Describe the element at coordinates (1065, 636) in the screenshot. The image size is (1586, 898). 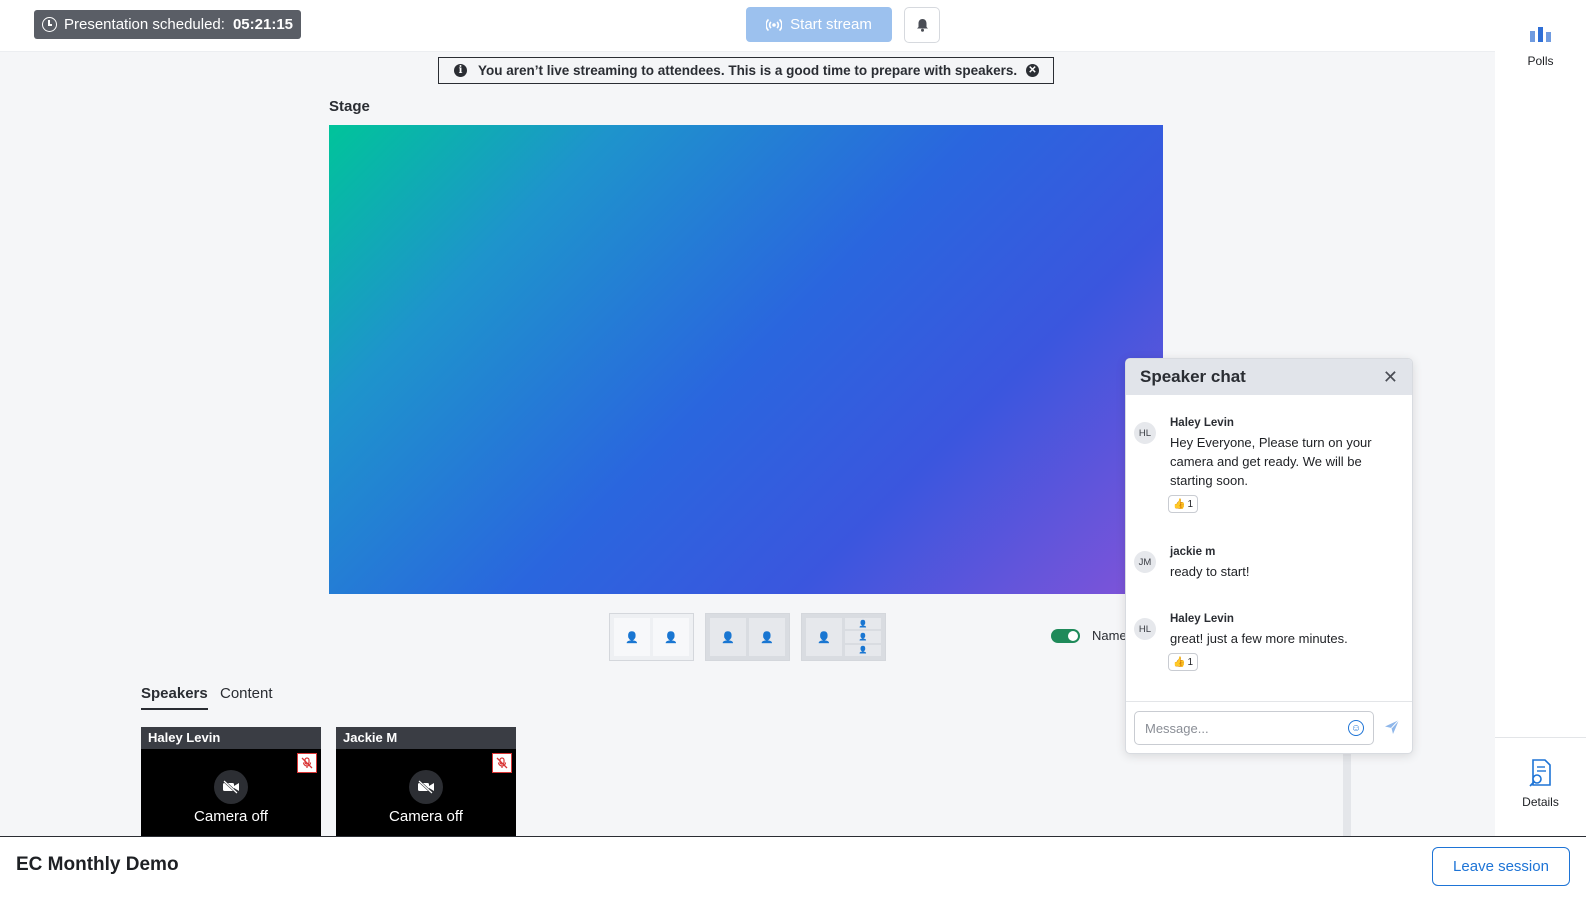
I see `names-toggle` at that location.